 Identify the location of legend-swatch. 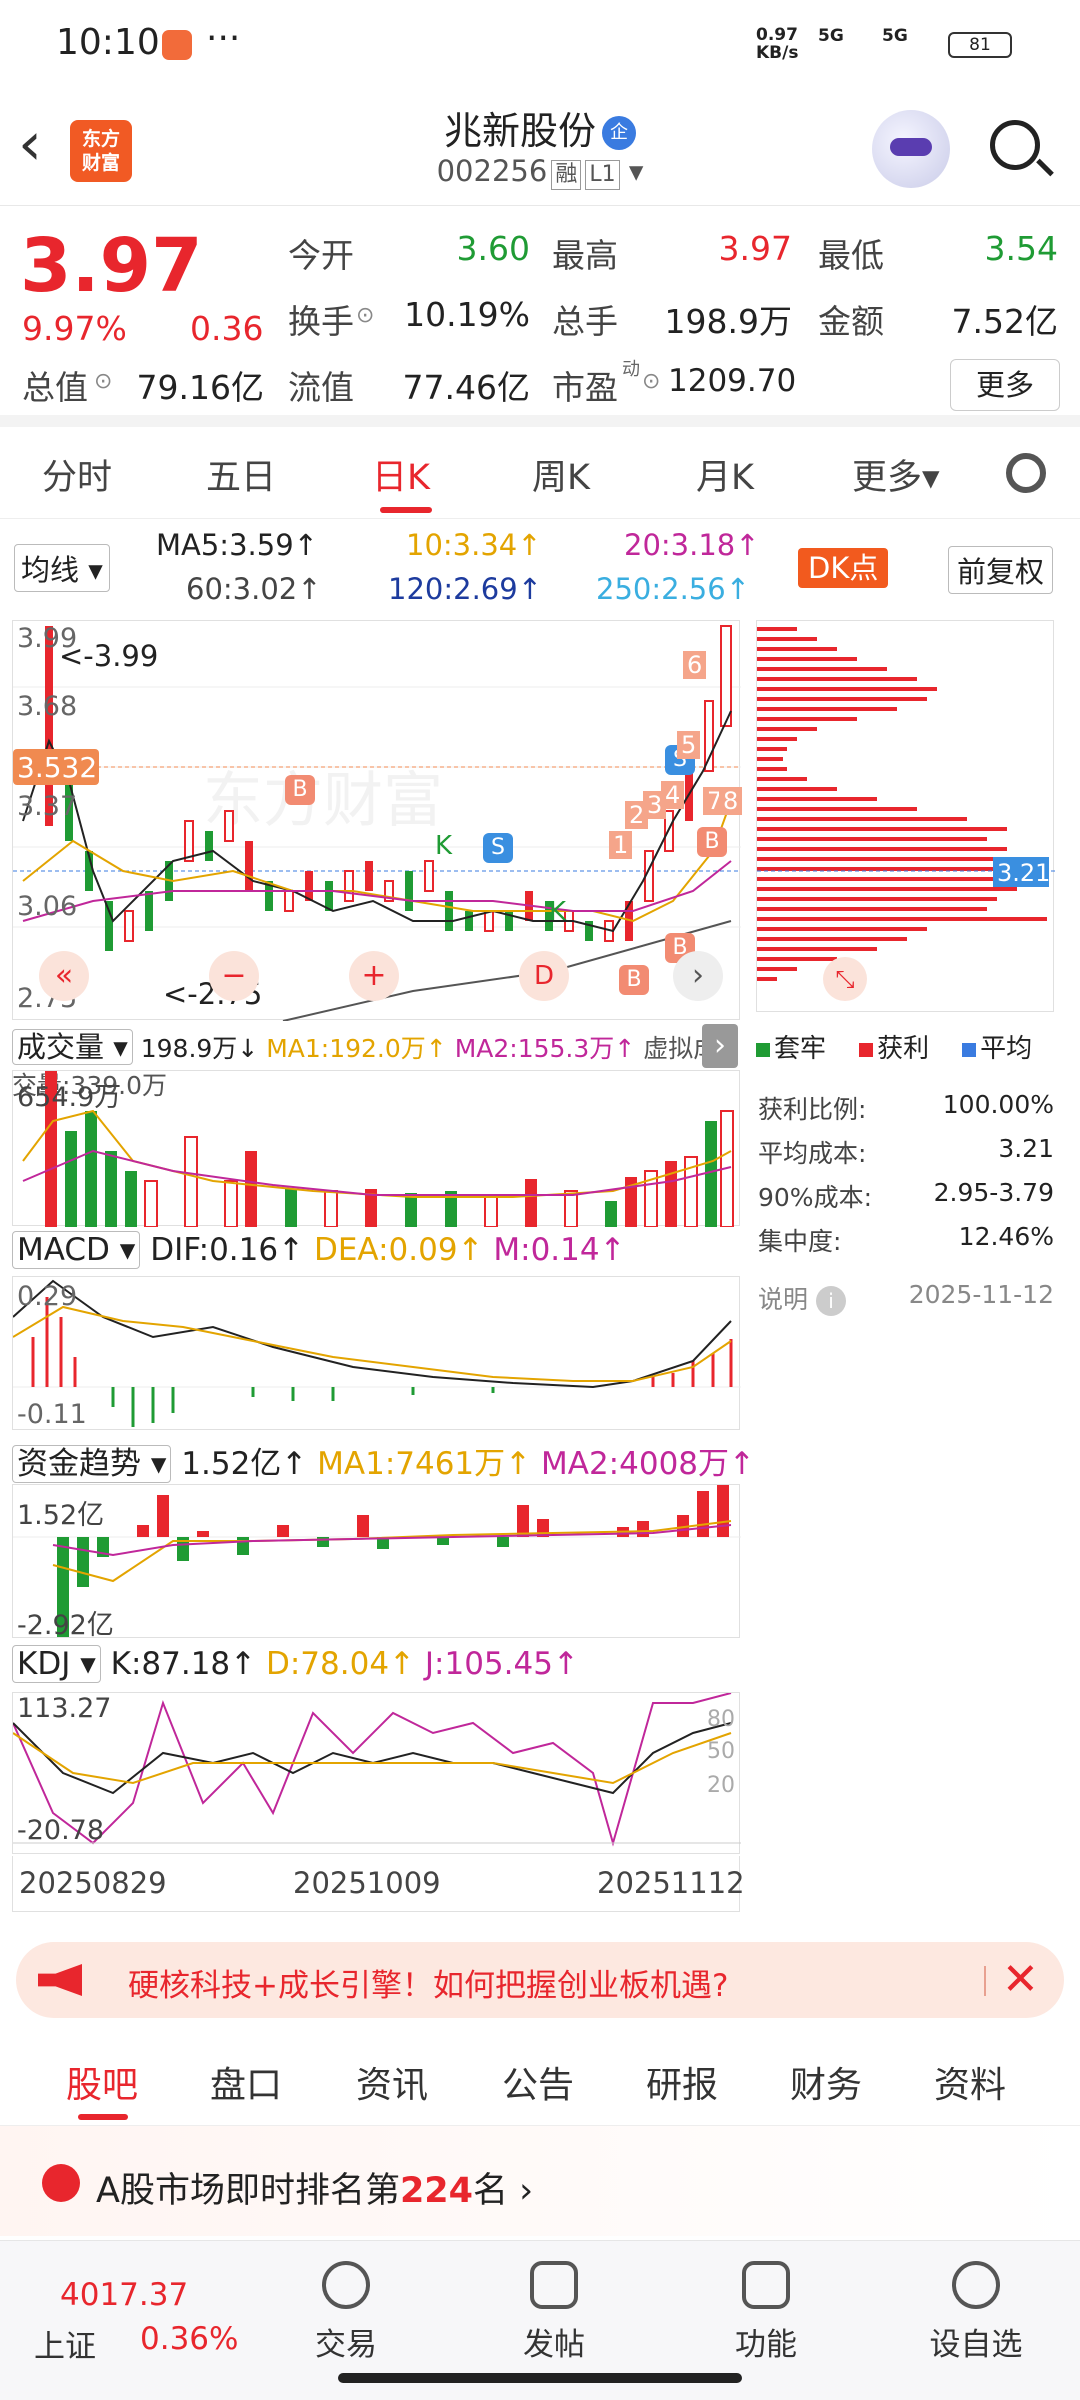
(866, 1050).